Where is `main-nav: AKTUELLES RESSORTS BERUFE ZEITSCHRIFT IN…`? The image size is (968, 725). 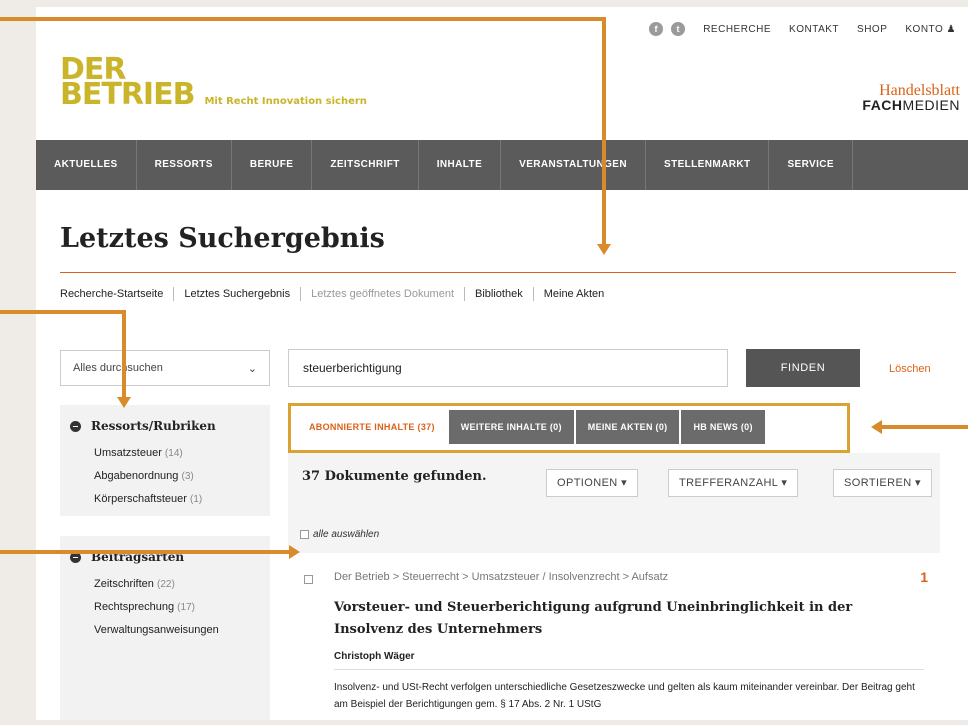 main-nav: AKTUELLES RESSORTS BERUFE ZEITSCHRIFT IN… is located at coordinates (502, 165).